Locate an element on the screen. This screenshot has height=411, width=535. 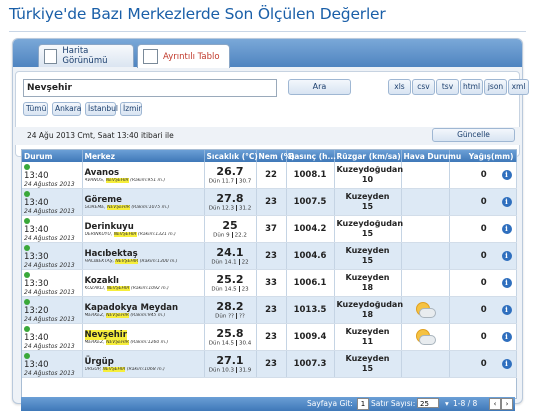
temperature-value: 25.8 is located at coordinates (230, 334).